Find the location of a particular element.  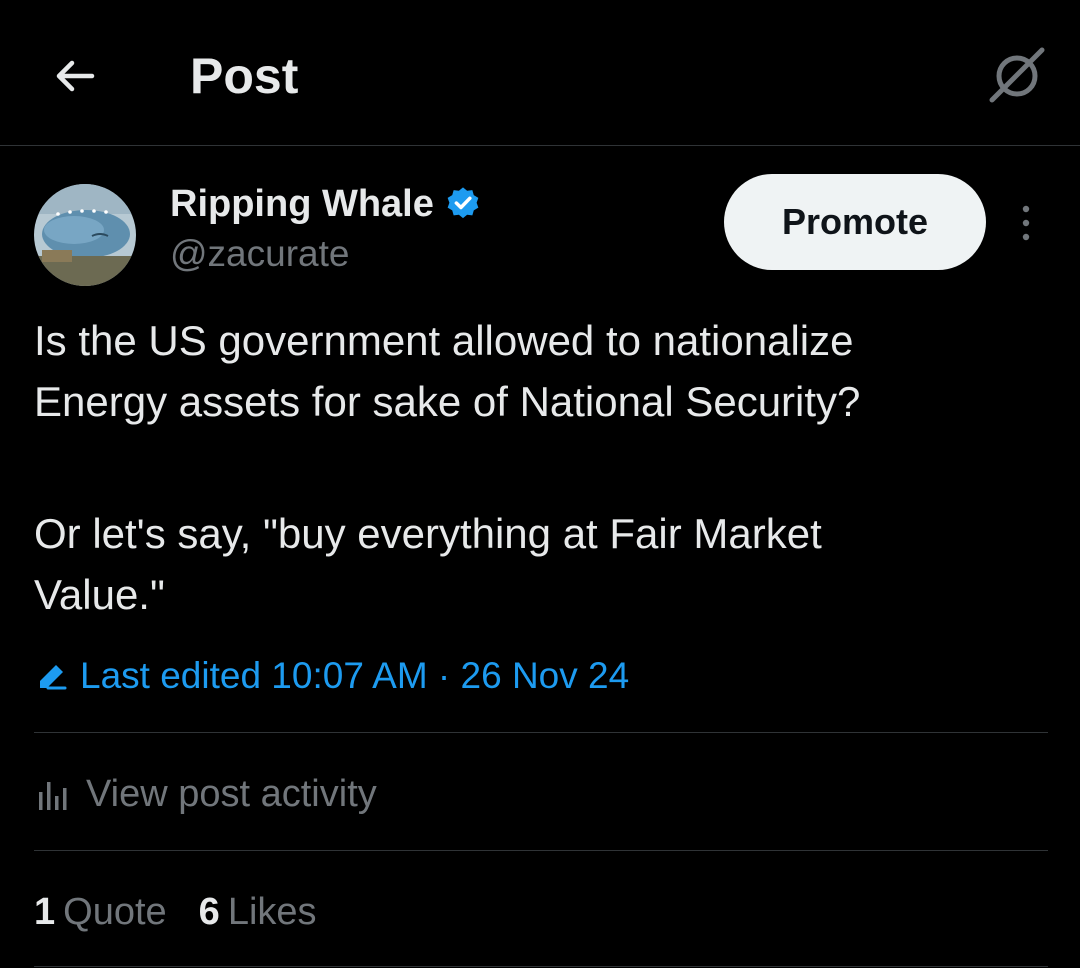

view-post-activity-link: View post activity is located at coordinates (205, 794).